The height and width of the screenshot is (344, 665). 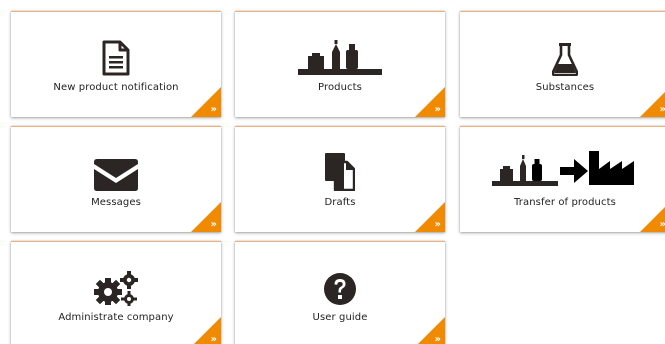 What do you see at coordinates (116, 53) in the screenshot?
I see `document-icon` at bounding box center [116, 53].